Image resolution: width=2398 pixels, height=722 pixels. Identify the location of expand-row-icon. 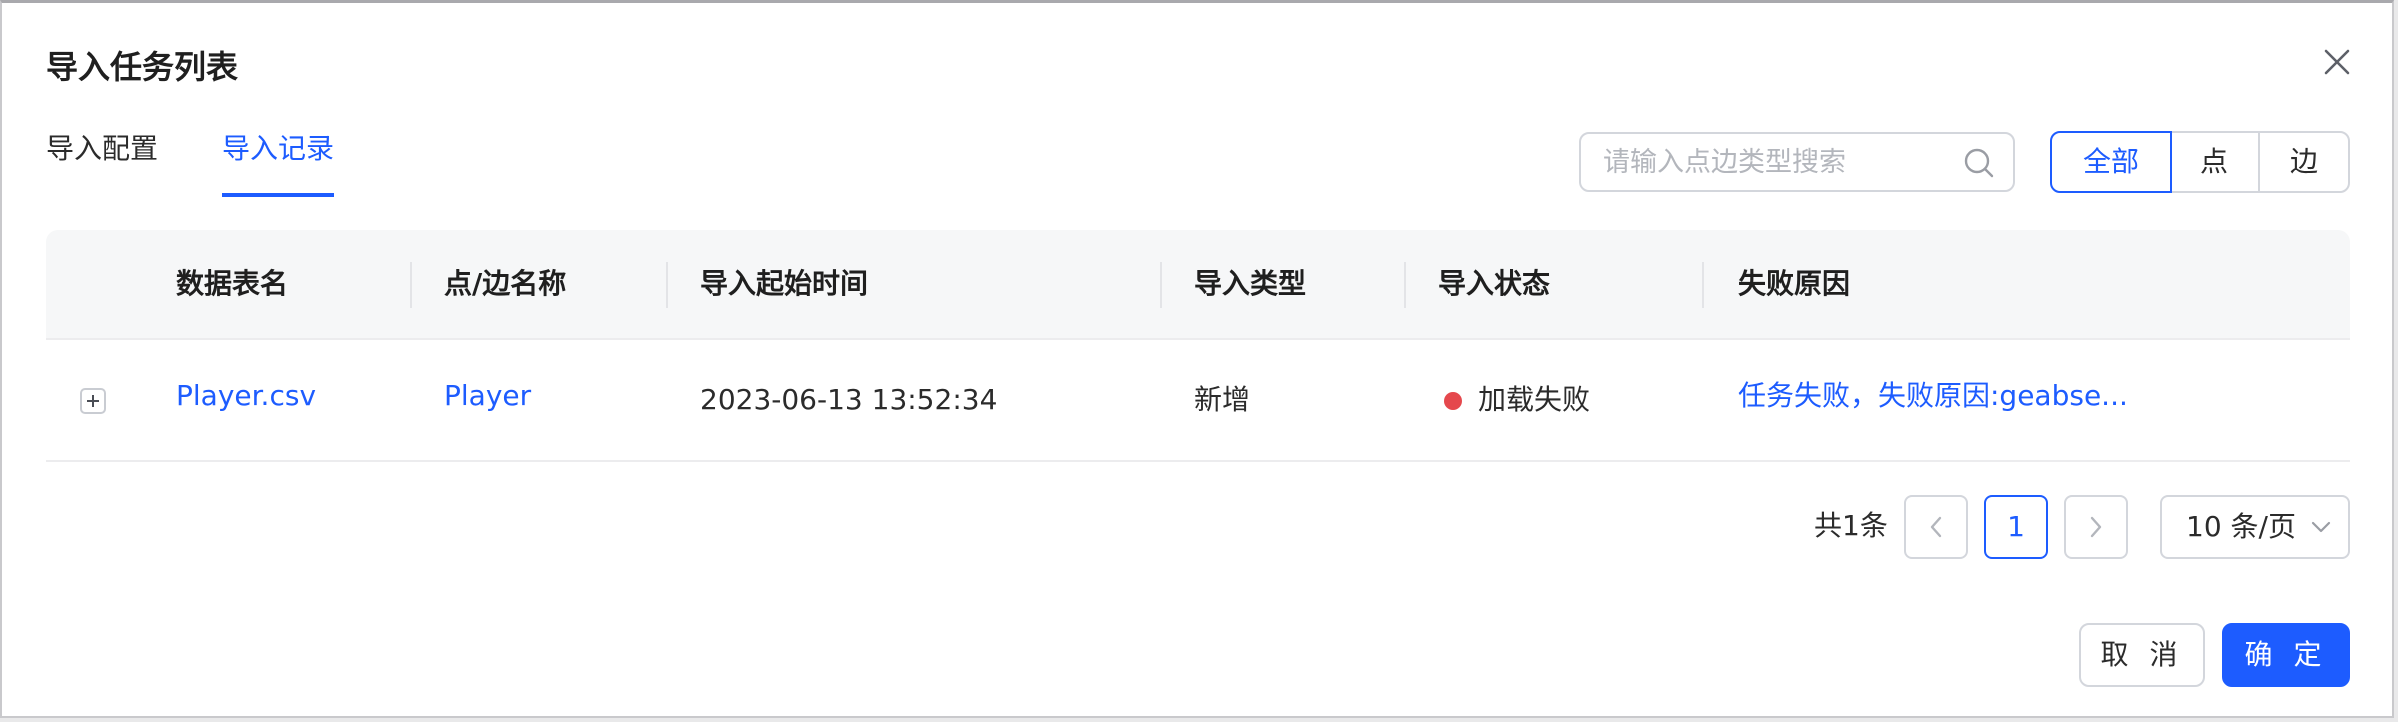
(93, 401).